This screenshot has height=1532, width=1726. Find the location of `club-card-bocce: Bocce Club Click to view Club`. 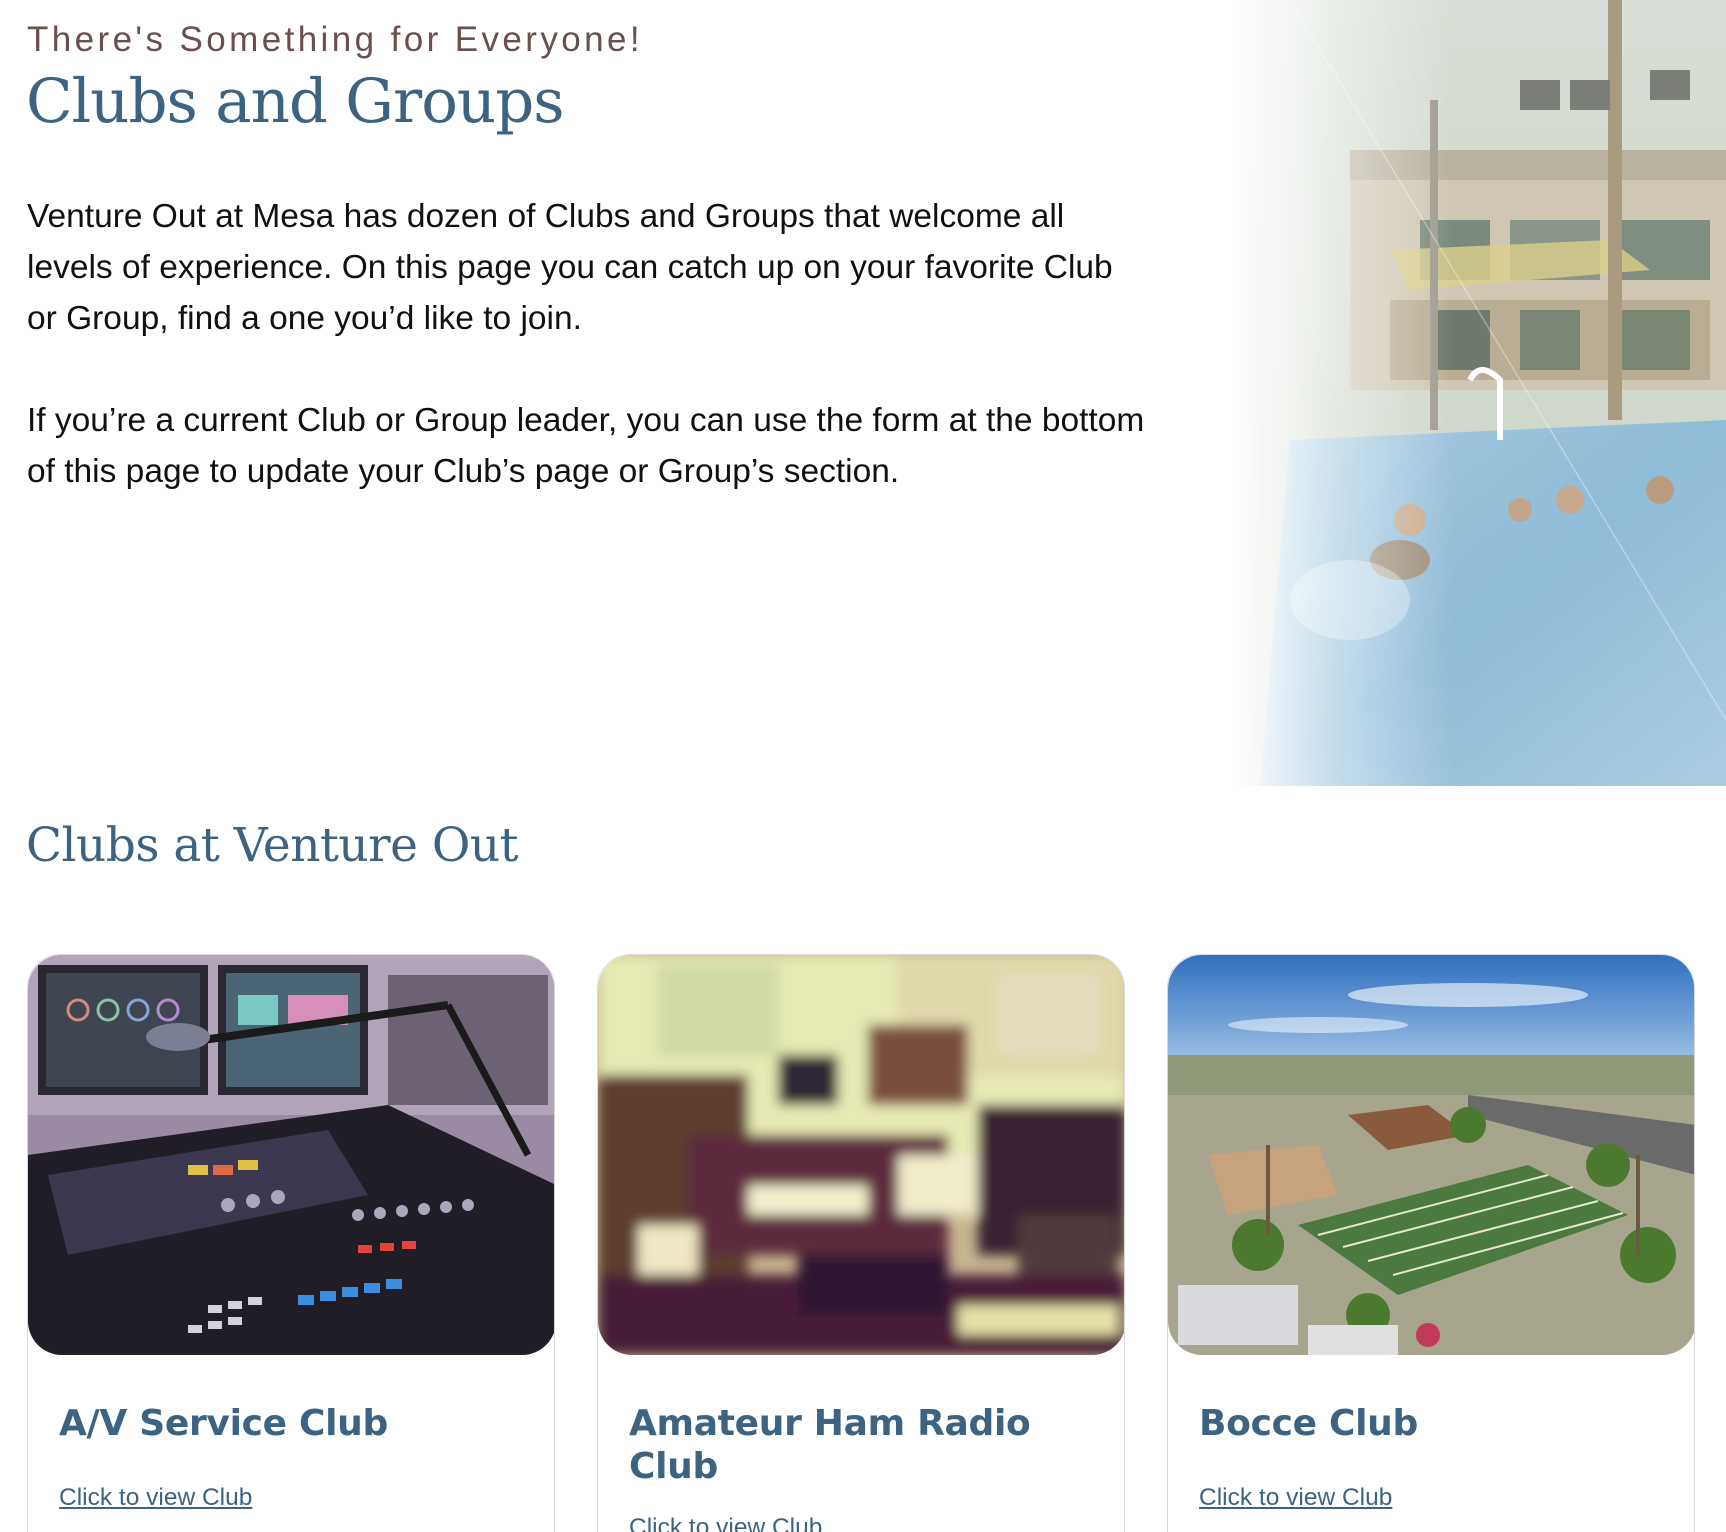

club-card-bocce: Bocce Club Click to view Club is located at coordinates (1431, 1243).